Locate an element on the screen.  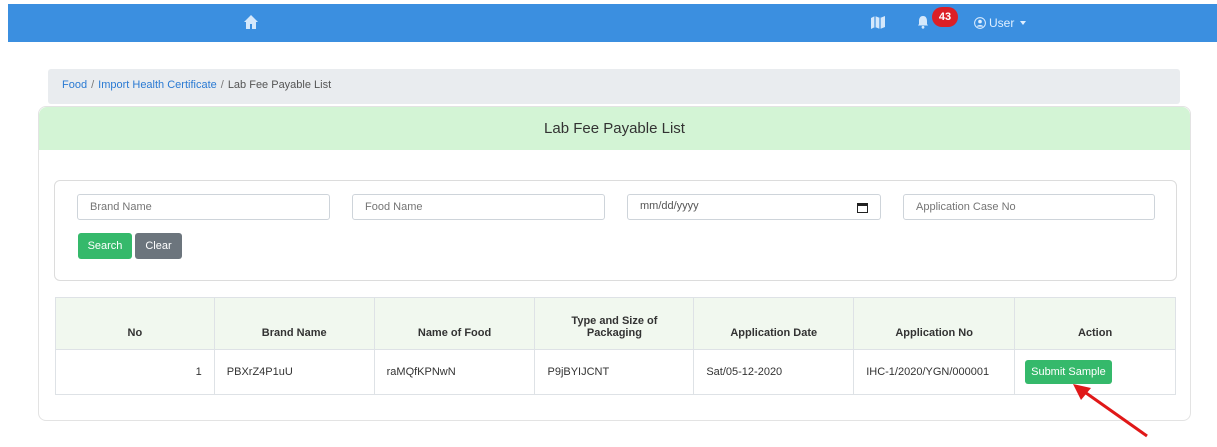
brand-name-input is located at coordinates (203, 207).